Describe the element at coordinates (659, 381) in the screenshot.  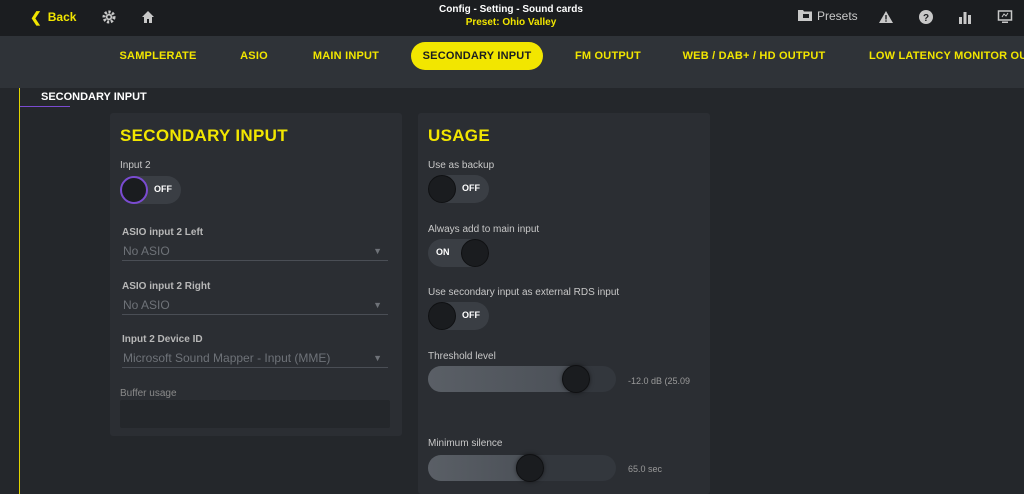
I see `threshold-value: -12.0 dB (25.09` at that location.